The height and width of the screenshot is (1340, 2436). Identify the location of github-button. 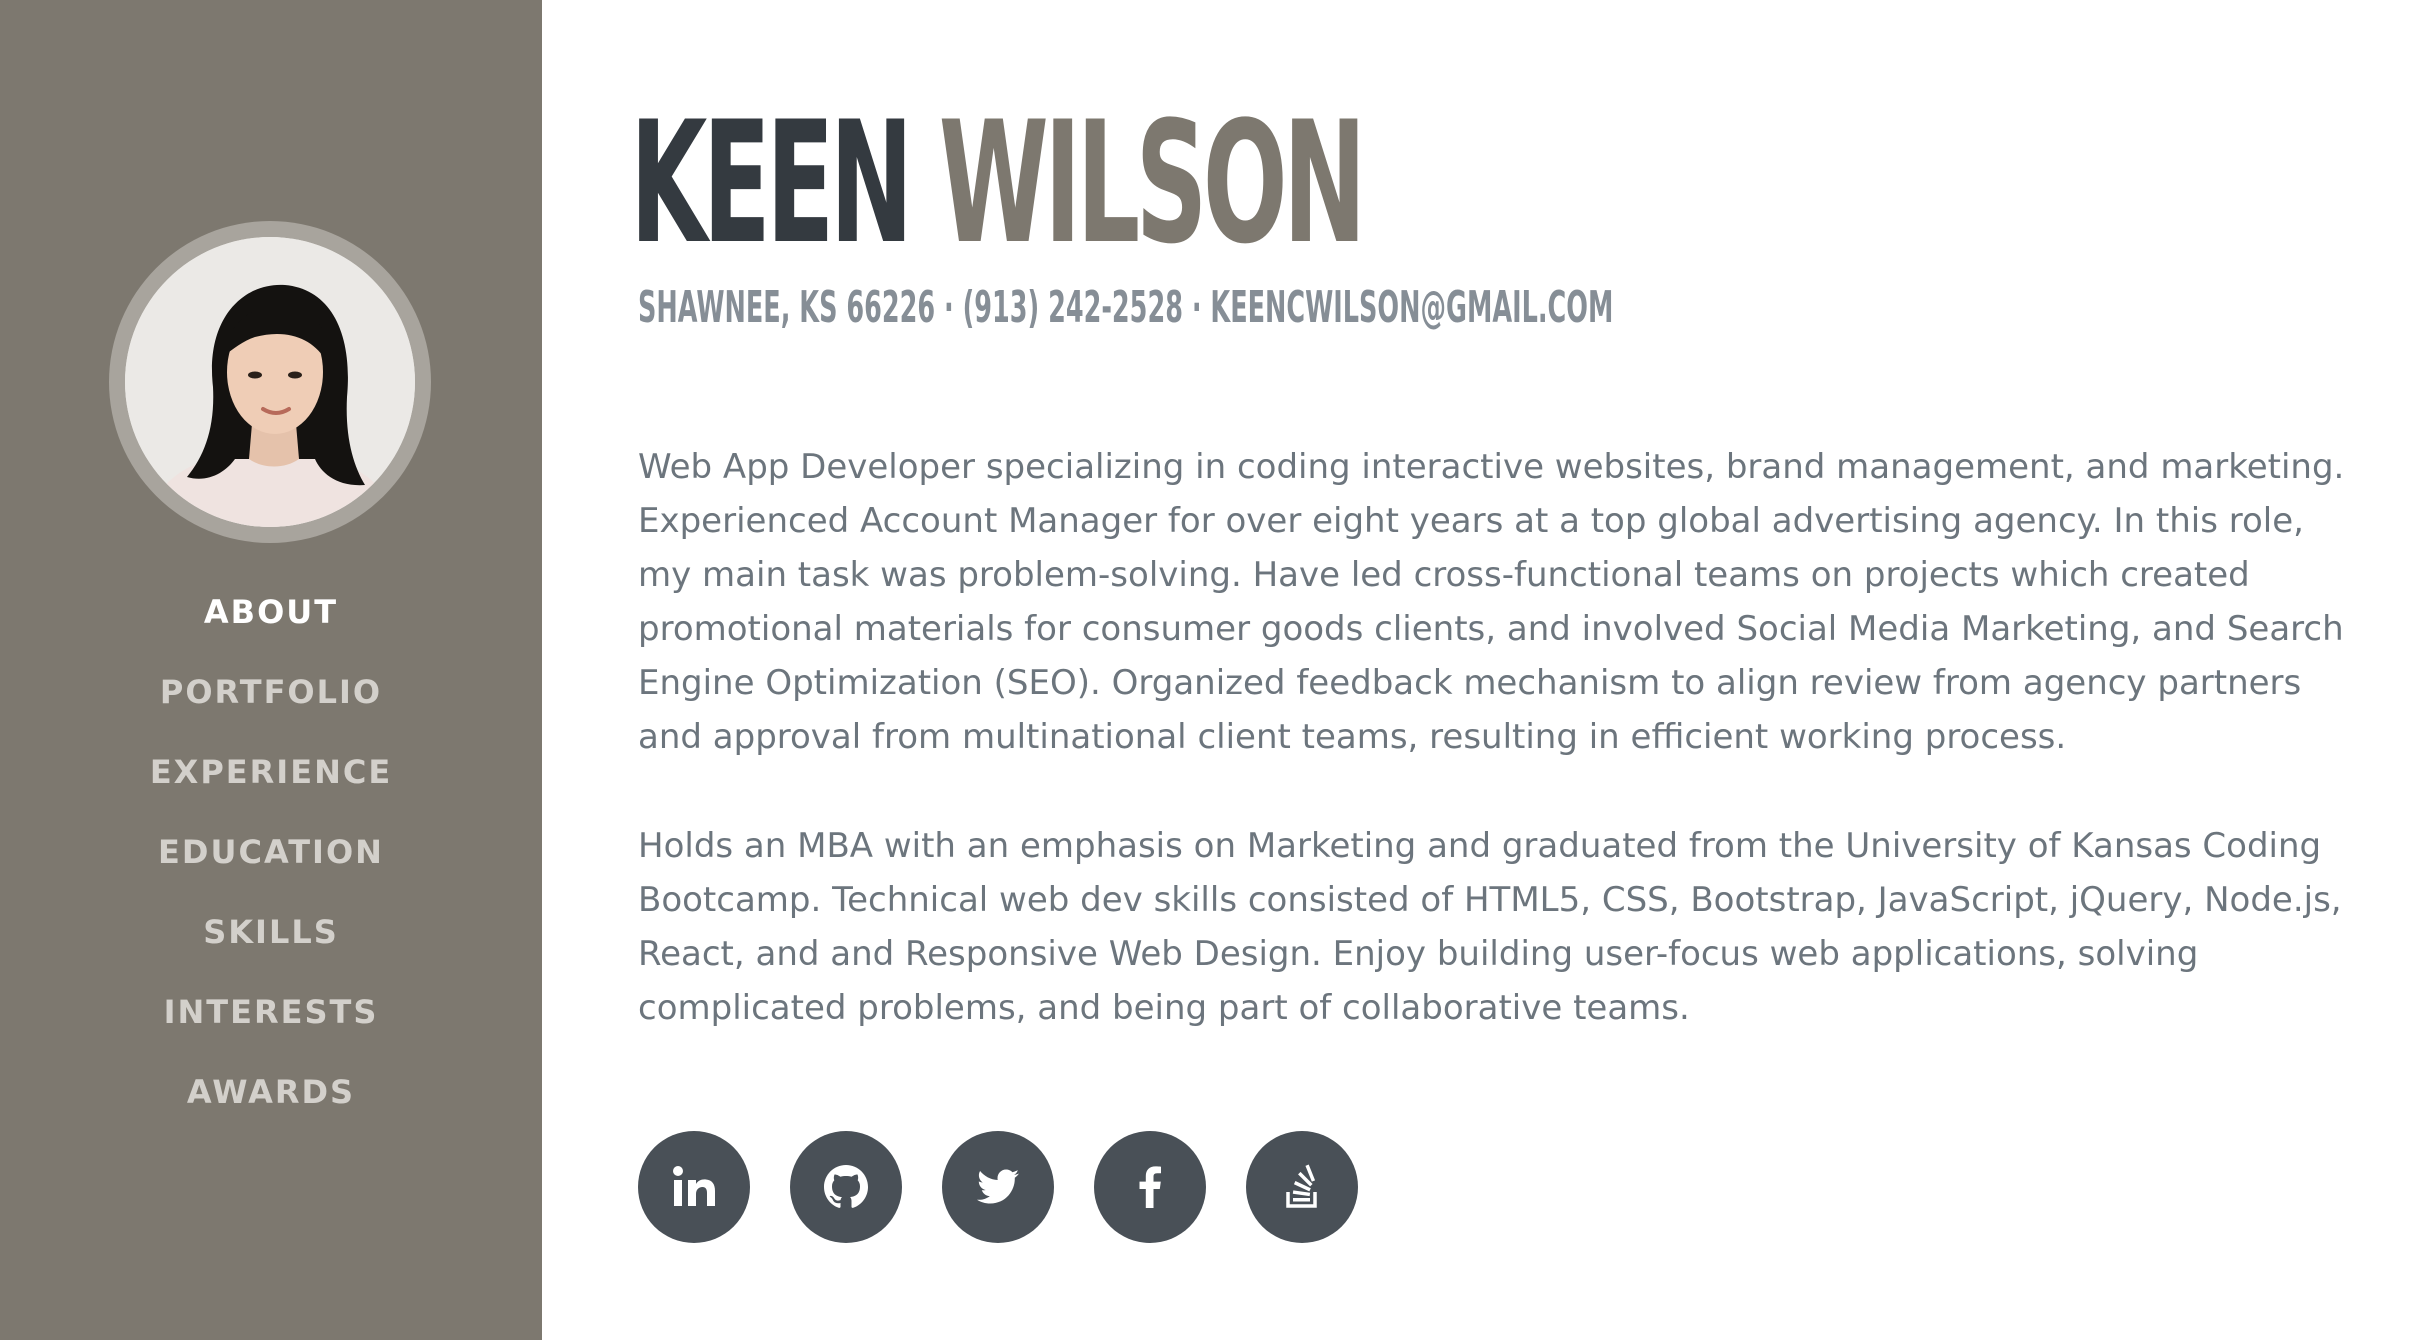
(846, 1187).